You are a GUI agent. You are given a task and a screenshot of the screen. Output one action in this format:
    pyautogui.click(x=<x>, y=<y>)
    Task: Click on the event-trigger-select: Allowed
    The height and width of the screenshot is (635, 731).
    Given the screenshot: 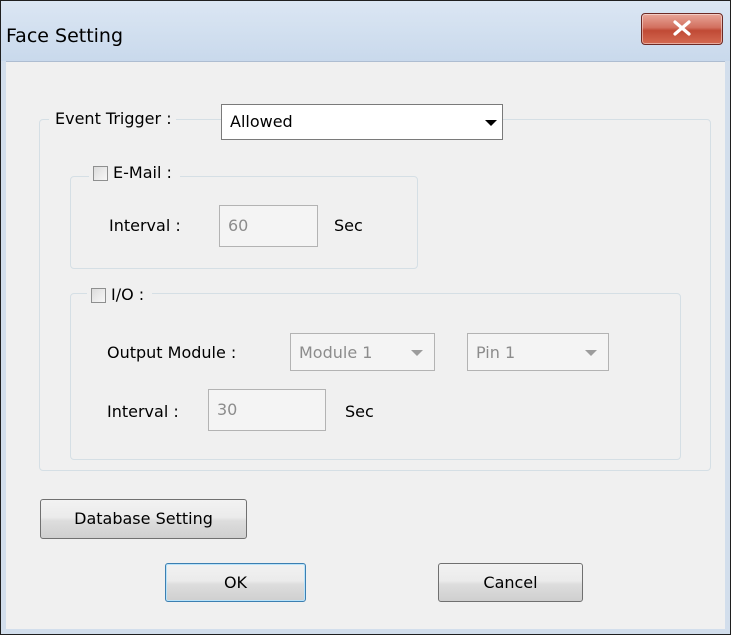 What is the action you would take?
    pyautogui.click(x=362, y=122)
    